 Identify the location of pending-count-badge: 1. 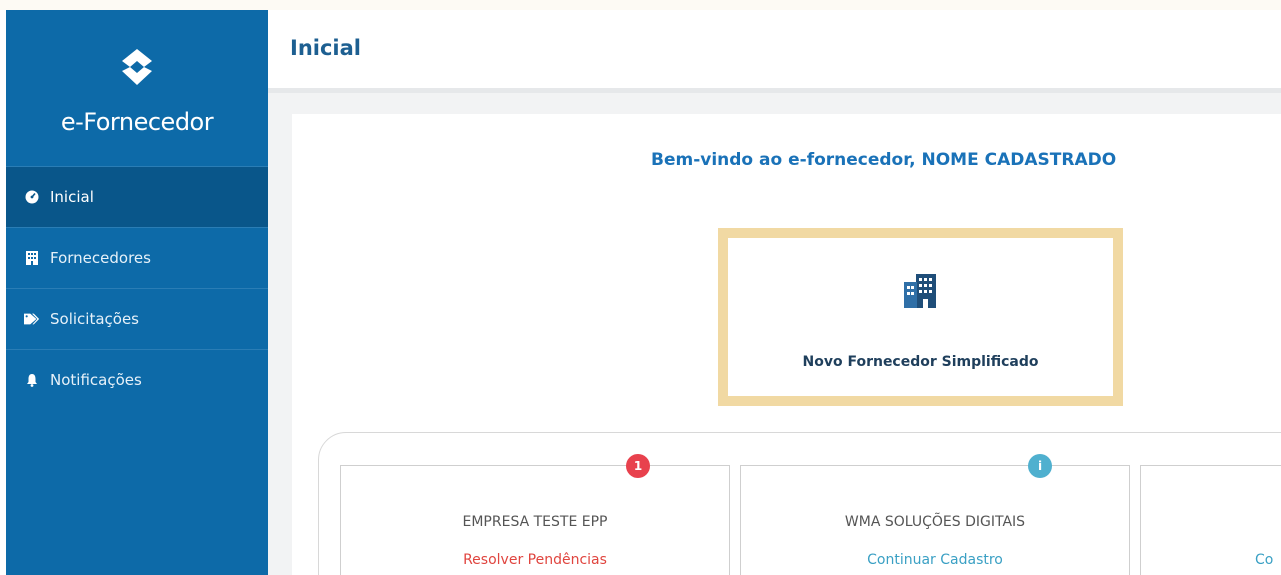
(638, 466).